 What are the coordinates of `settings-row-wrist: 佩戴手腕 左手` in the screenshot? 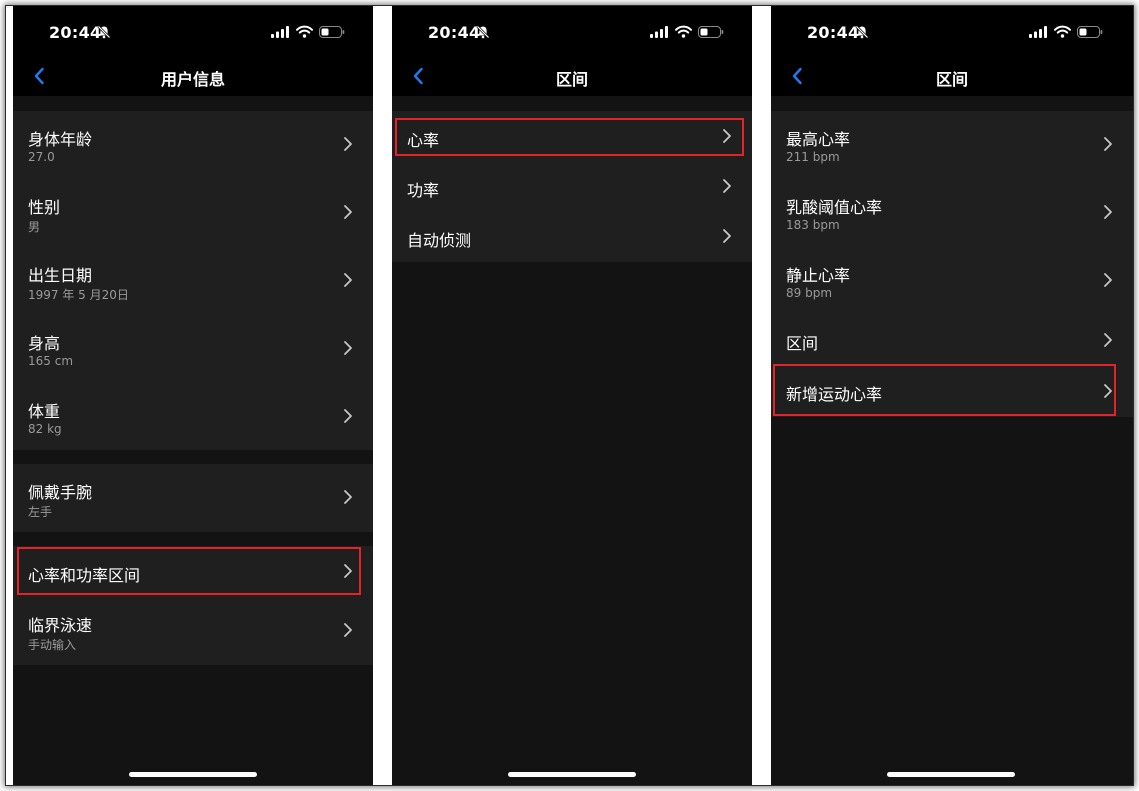 It's located at (193, 498).